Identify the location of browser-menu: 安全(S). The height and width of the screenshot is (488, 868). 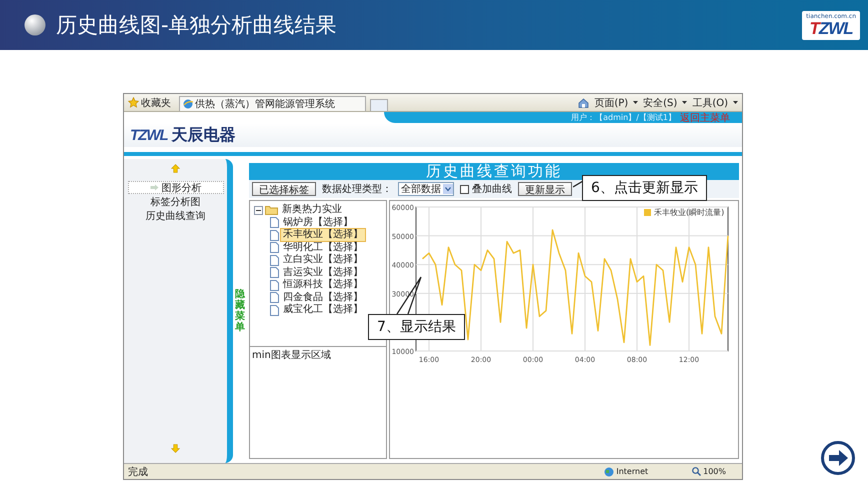
(660, 103).